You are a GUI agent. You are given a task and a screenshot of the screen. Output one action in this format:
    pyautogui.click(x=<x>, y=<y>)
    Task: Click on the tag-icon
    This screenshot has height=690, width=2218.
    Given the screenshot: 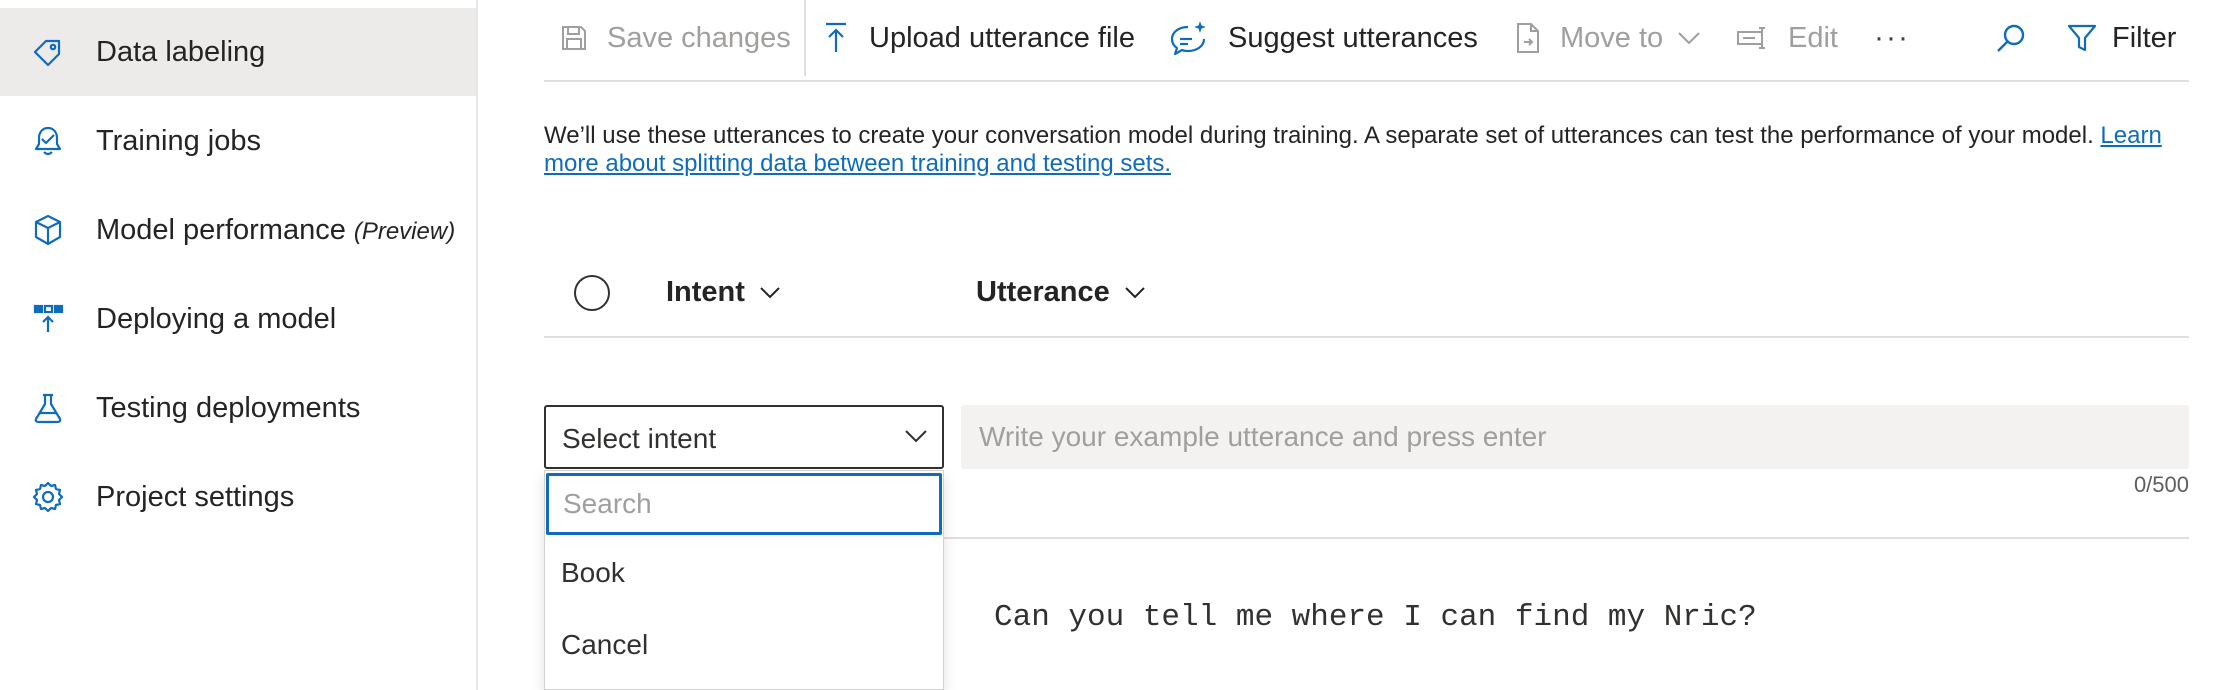 What is the action you would take?
    pyautogui.click(x=48, y=52)
    